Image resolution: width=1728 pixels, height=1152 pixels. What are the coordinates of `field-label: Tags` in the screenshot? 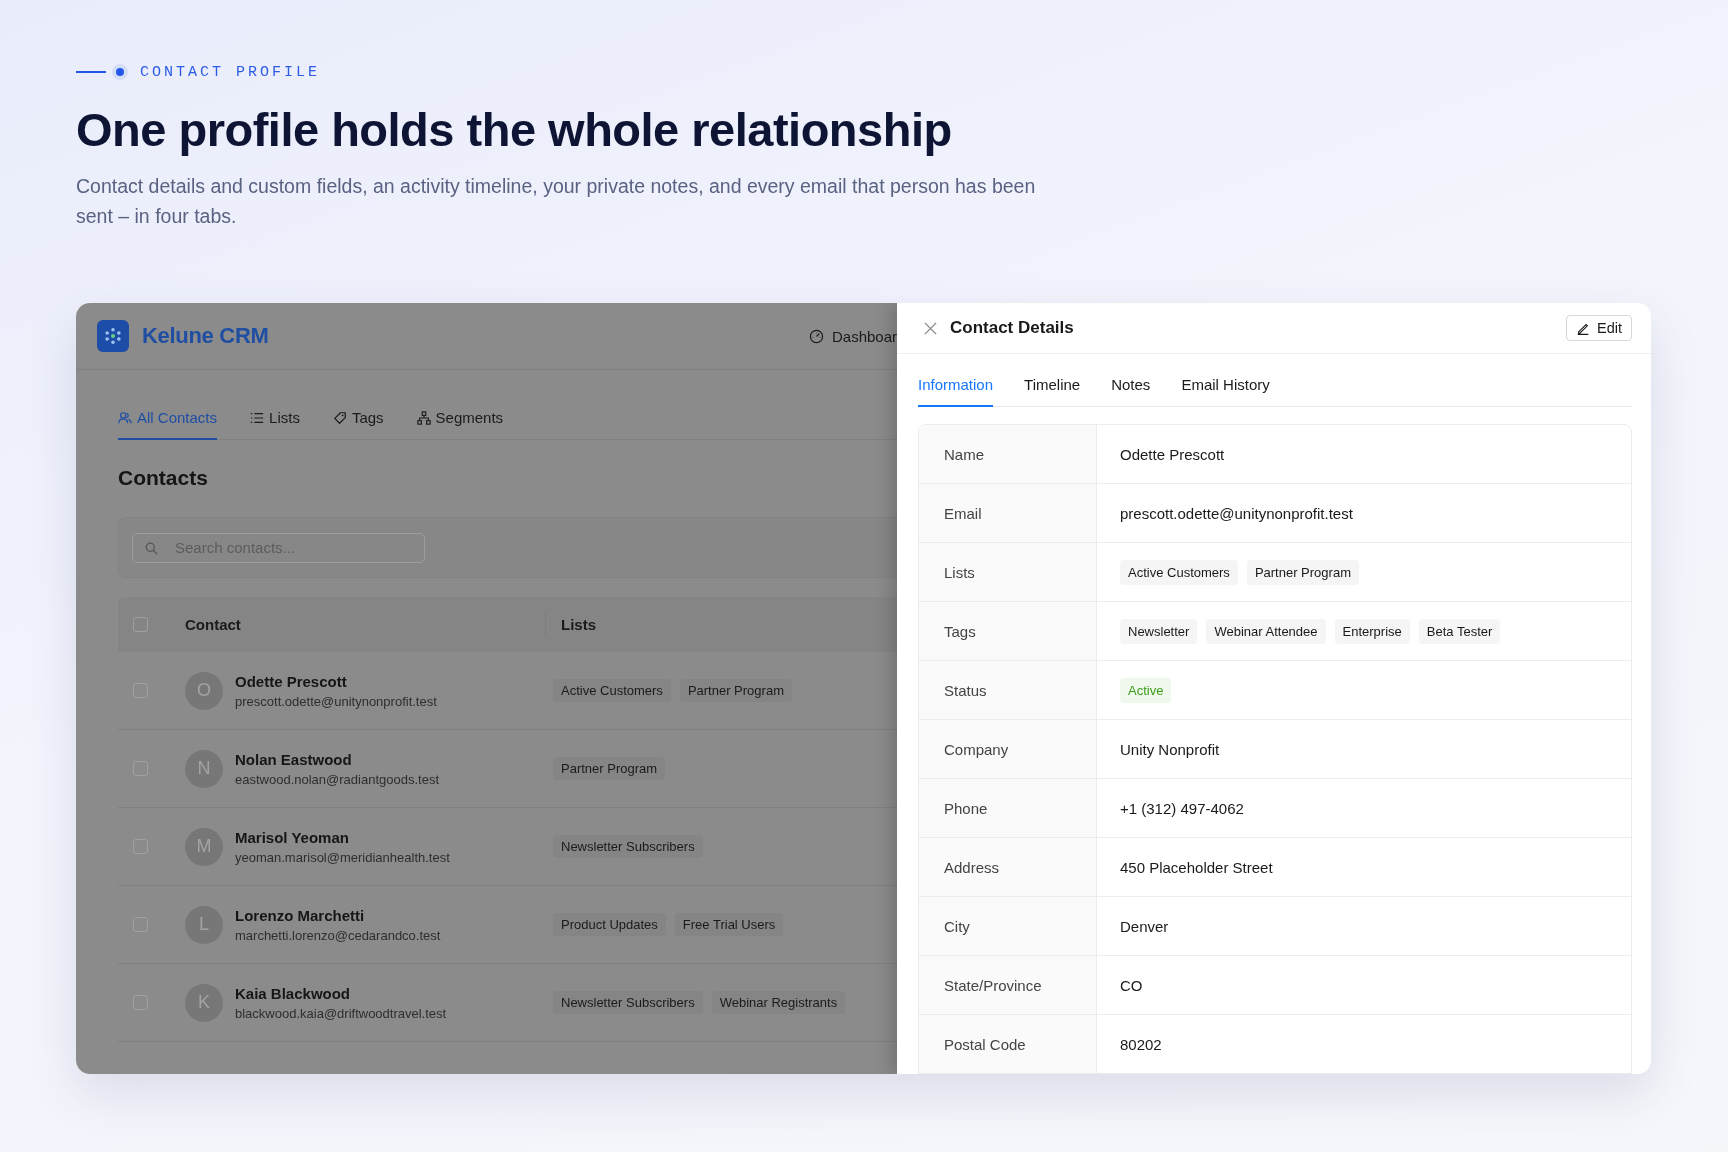 It's located at (1008, 631).